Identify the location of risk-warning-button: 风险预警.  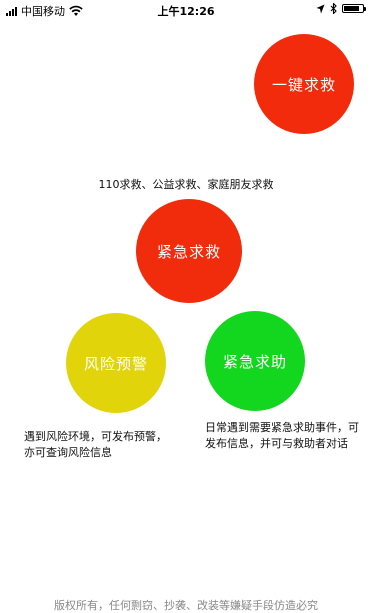
(116, 363).